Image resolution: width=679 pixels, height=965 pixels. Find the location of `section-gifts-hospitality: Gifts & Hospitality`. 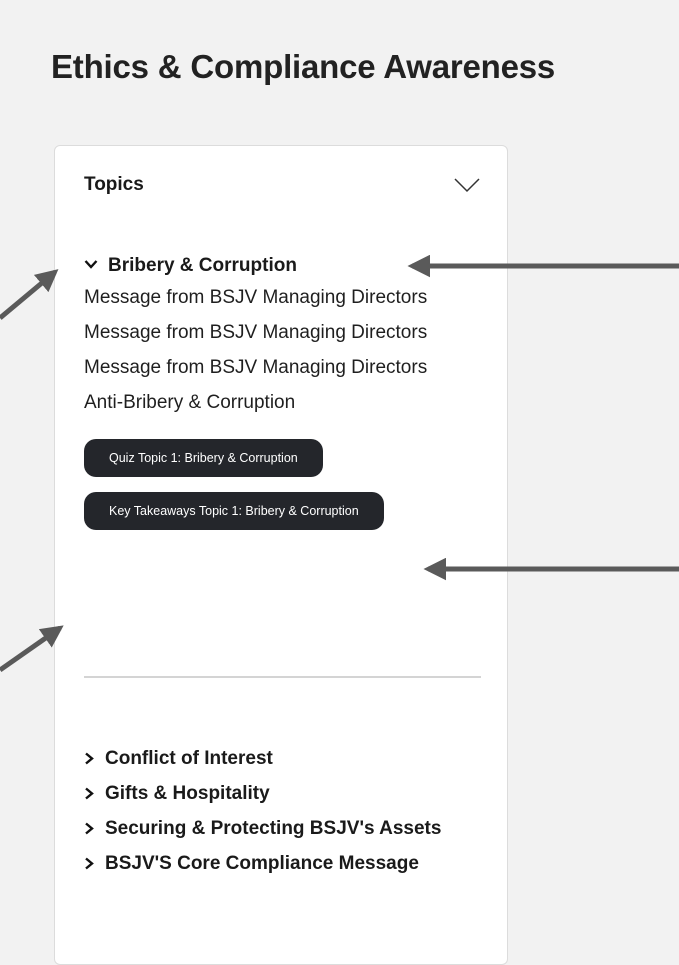

section-gifts-hospitality: Gifts & Hospitality is located at coordinates (284, 793).